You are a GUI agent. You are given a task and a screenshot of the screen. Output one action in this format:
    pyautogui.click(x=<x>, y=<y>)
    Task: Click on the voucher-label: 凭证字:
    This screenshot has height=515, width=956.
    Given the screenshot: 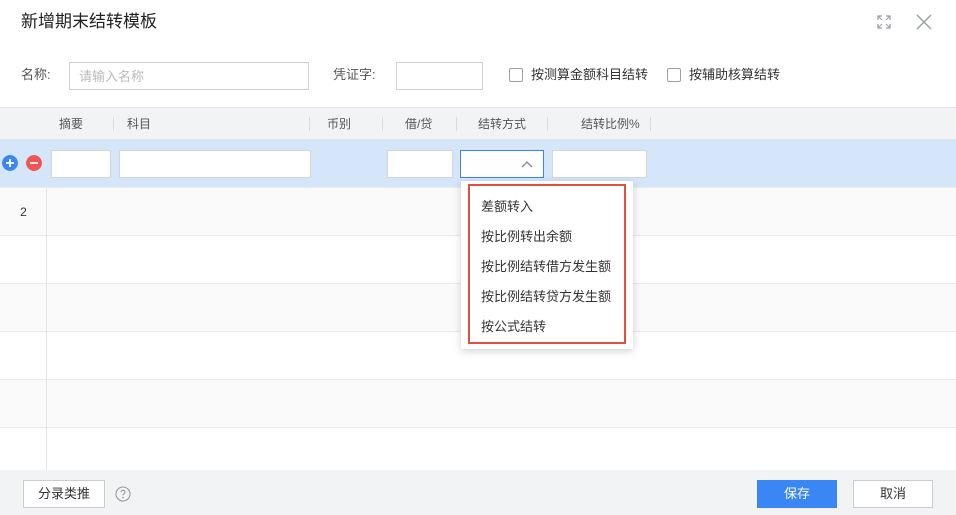 What is the action you would take?
    pyautogui.click(x=354, y=74)
    